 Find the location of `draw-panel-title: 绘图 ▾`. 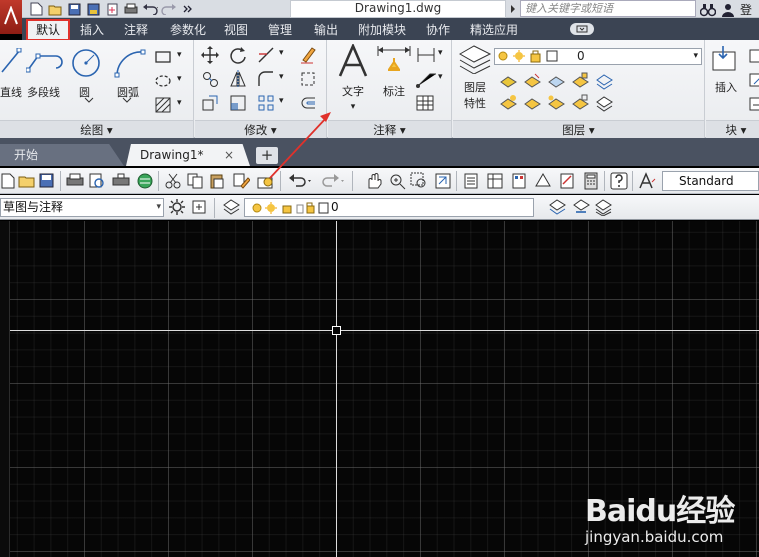

draw-panel-title: 绘图 ▾ is located at coordinates (96, 129).